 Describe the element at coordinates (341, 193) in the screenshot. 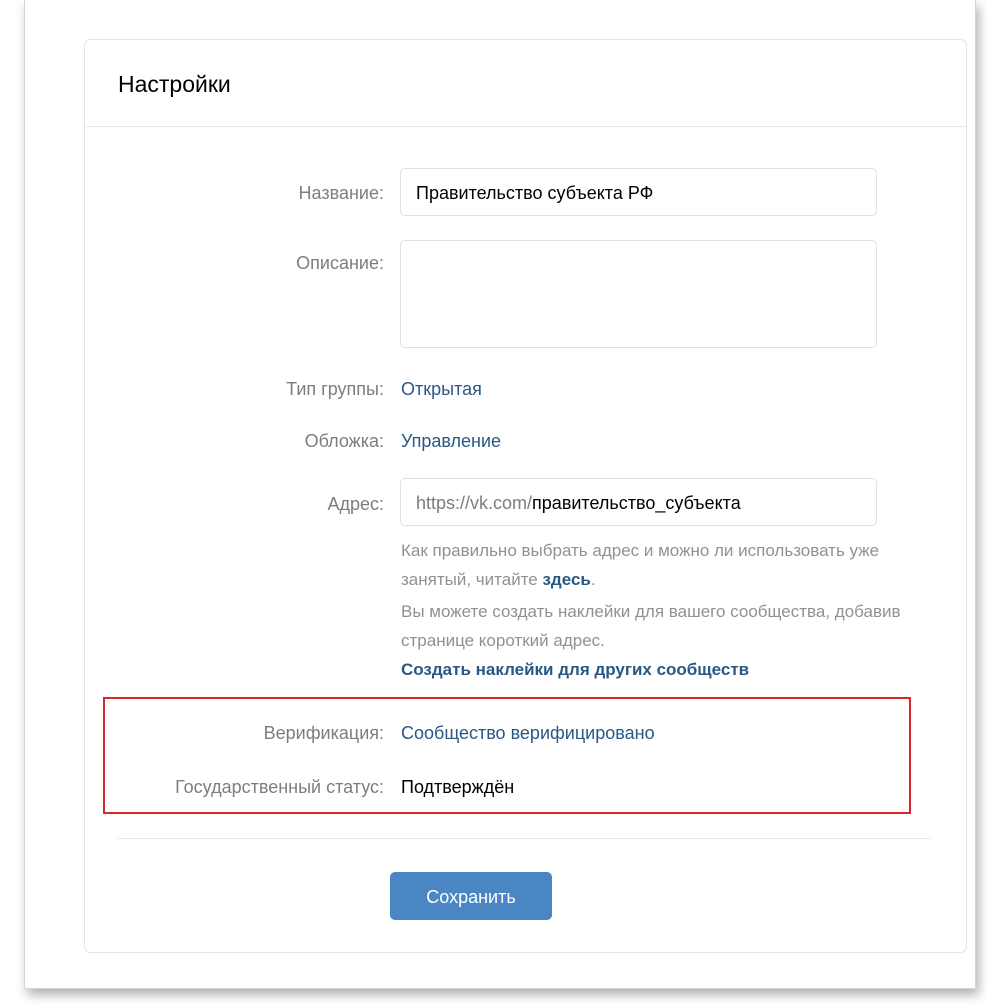

I see `name-label: Название:` at that location.